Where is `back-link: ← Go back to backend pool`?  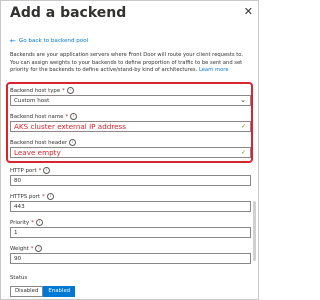 back-link: ← Go back to backend pool is located at coordinates (49, 41).